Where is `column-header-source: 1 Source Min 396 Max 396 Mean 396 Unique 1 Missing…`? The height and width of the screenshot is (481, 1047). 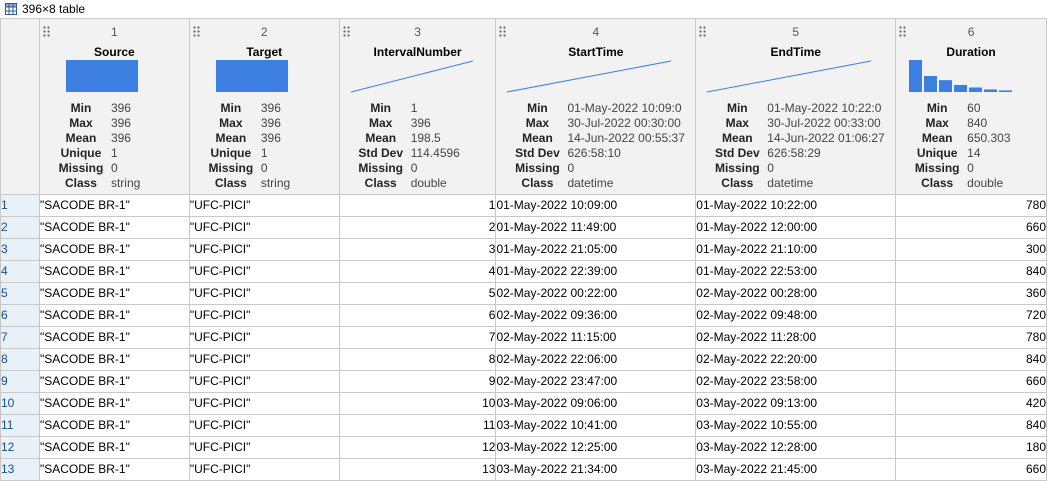
column-header-source: 1 Source Min 396 Max 396 Mean 396 Unique 1 Missing… is located at coordinates (114, 106).